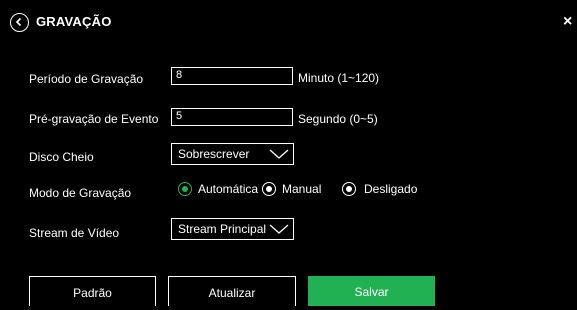  I want to click on disk-full-label: Disco Cheio, so click(61, 157).